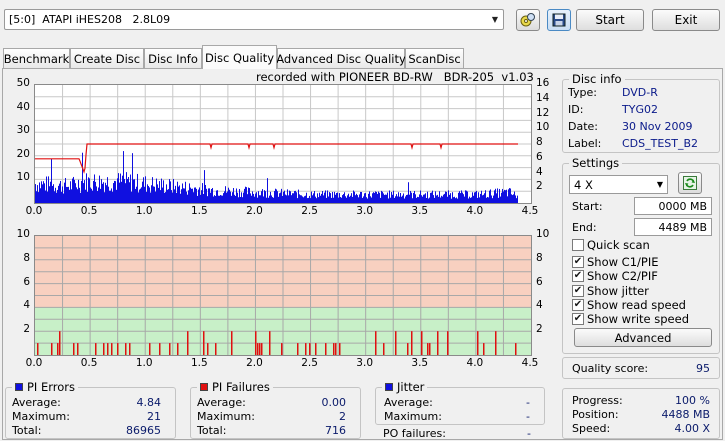 This screenshot has width=725, height=441. I want to click on disc-type-label: Type:, so click(582, 92).